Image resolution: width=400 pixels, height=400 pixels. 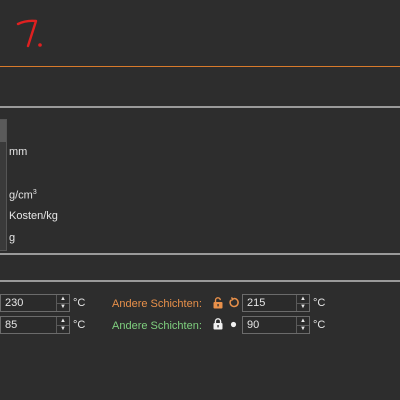 I want to click on diameter-unit: mm, so click(x=18, y=152).